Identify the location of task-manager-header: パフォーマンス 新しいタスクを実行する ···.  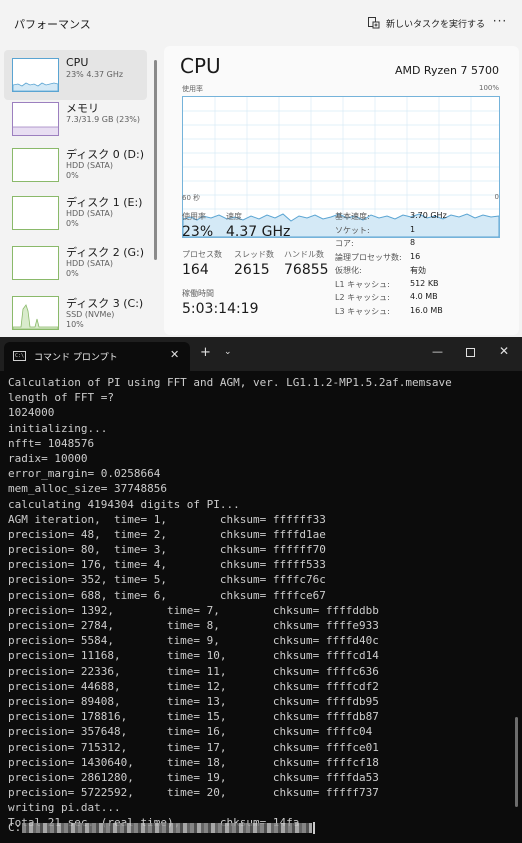
(261, 23).